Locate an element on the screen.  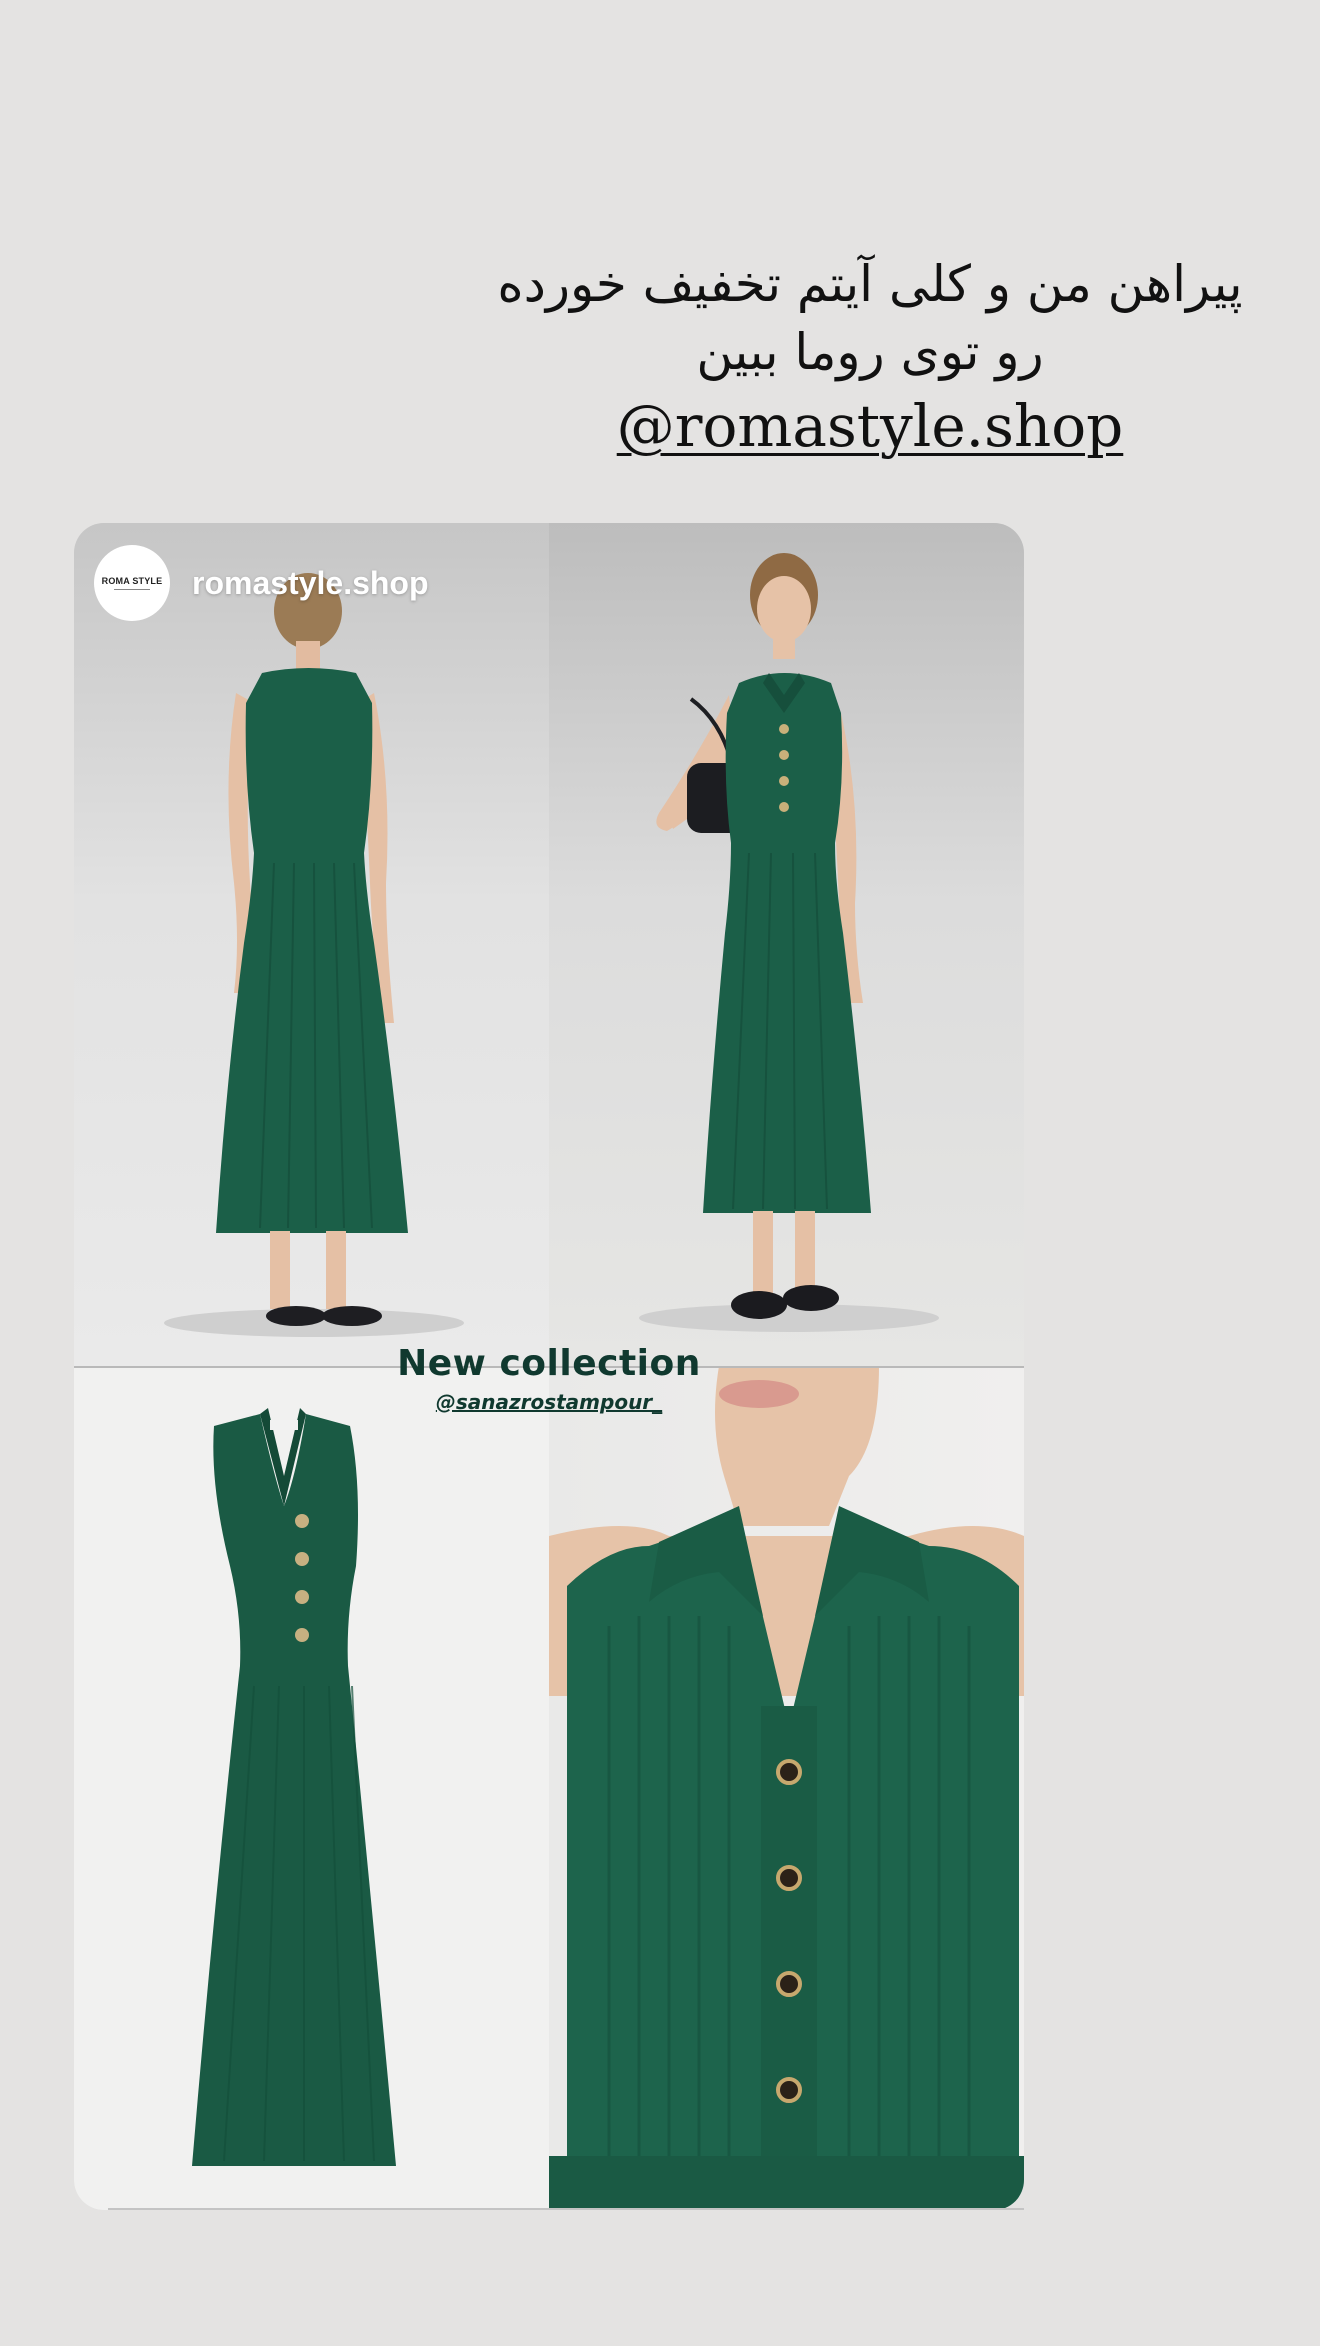
avatar-logo-text: ROMA STYLE is located at coordinates (132, 581).